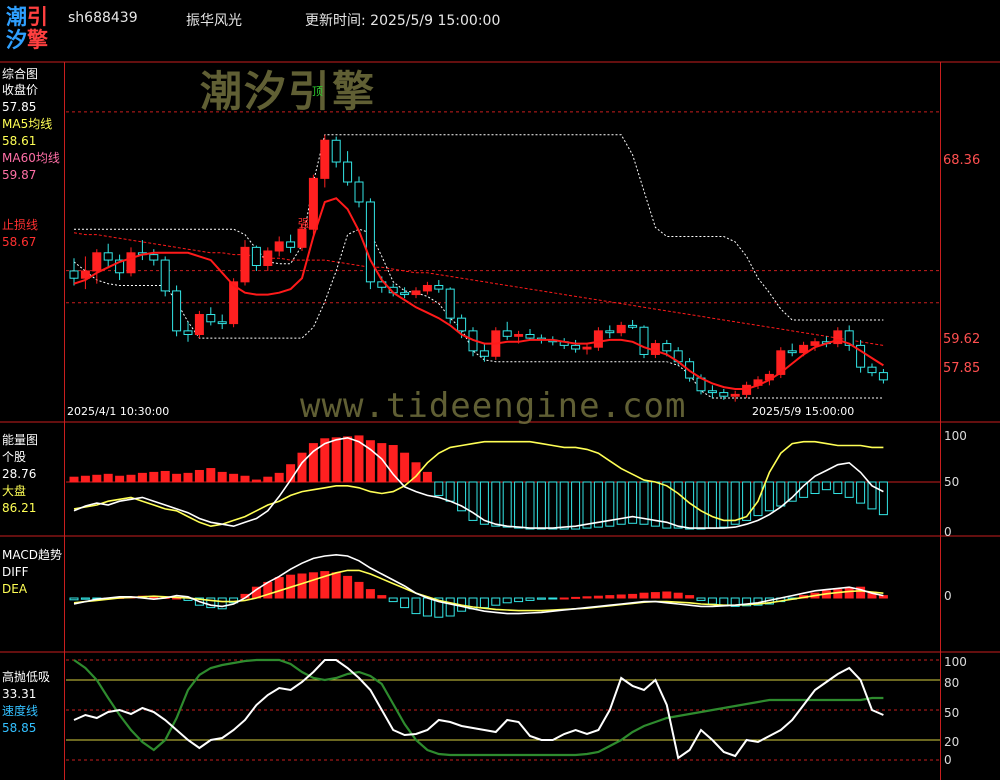  Describe the element at coordinates (26, 677) in the screenshot. I see `osc-title: 高抛低吸` at that location.